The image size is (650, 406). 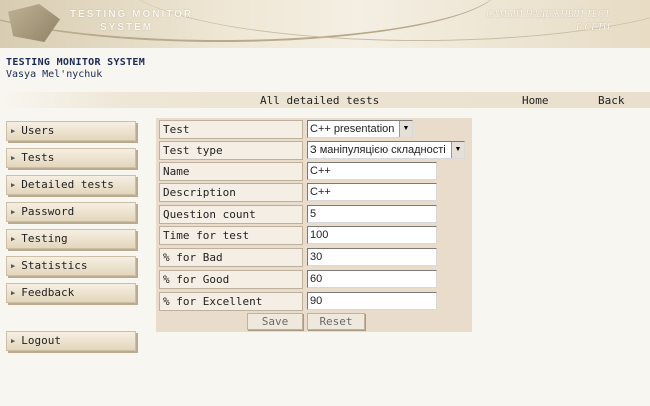 I want to click on menu-item-detailed-tests: ▶ Detailed tests, so click(x=71, y=185).